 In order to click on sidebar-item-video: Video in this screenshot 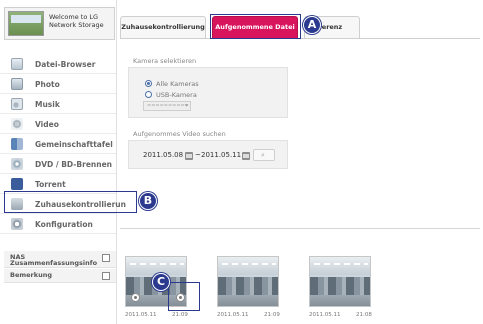, I will do `click(58, 124)`.